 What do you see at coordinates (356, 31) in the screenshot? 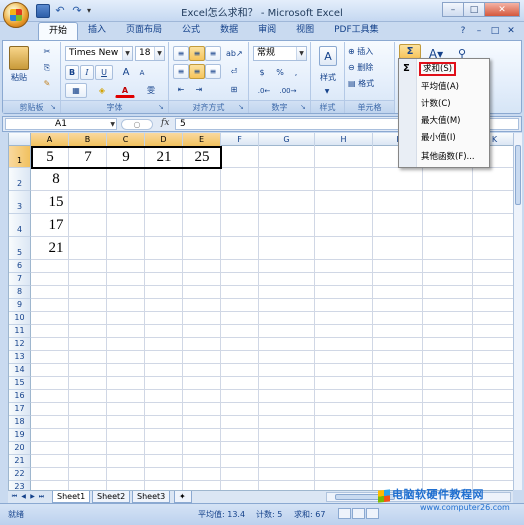
I see `tab-pdf-tools: PDF工具集` at bounding box center [356, 31].